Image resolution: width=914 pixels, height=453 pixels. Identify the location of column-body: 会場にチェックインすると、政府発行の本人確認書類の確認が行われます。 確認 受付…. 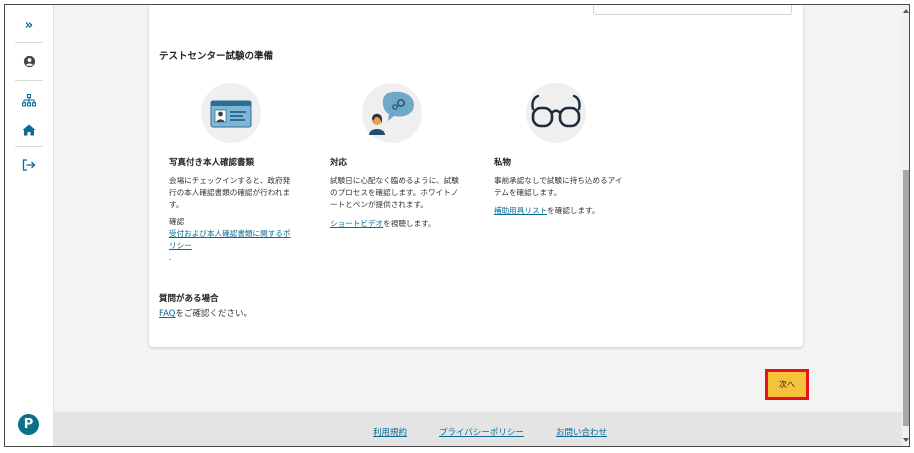
(233, 219).